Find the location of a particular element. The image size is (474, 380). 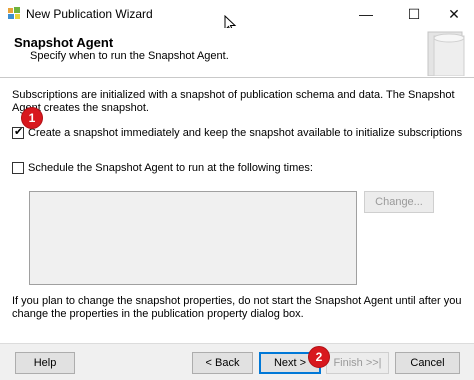

finish-button-label: Finish >>| is located at coordinates (357, 363).